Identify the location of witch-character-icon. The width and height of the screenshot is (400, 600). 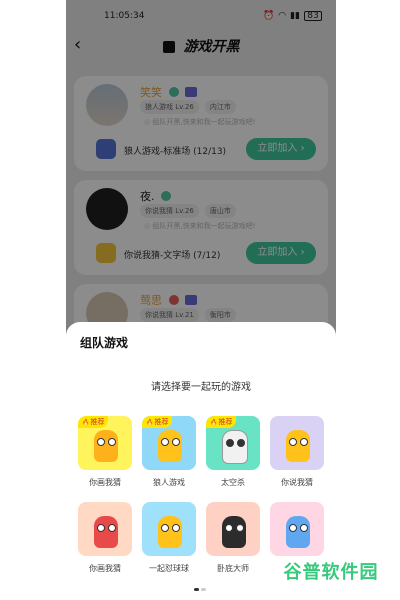
(170, 446).